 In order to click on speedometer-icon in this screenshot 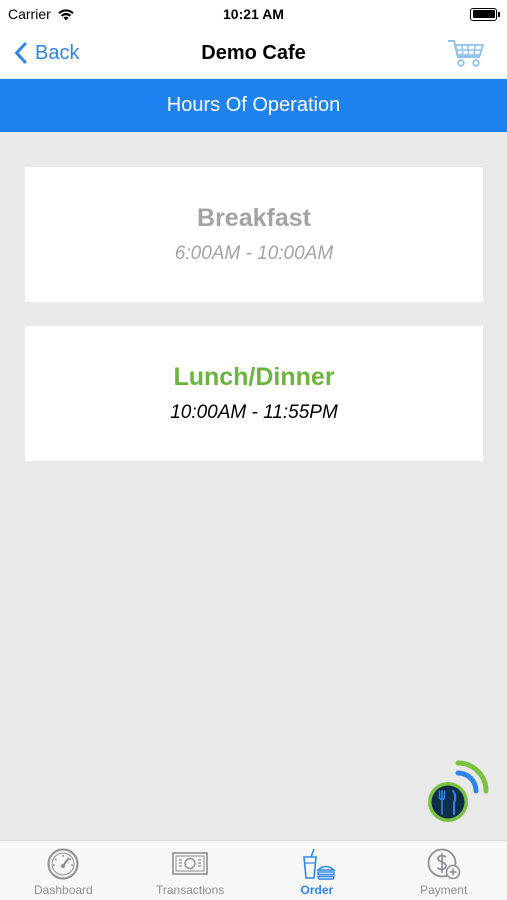, I will do `click(63, 864)`.